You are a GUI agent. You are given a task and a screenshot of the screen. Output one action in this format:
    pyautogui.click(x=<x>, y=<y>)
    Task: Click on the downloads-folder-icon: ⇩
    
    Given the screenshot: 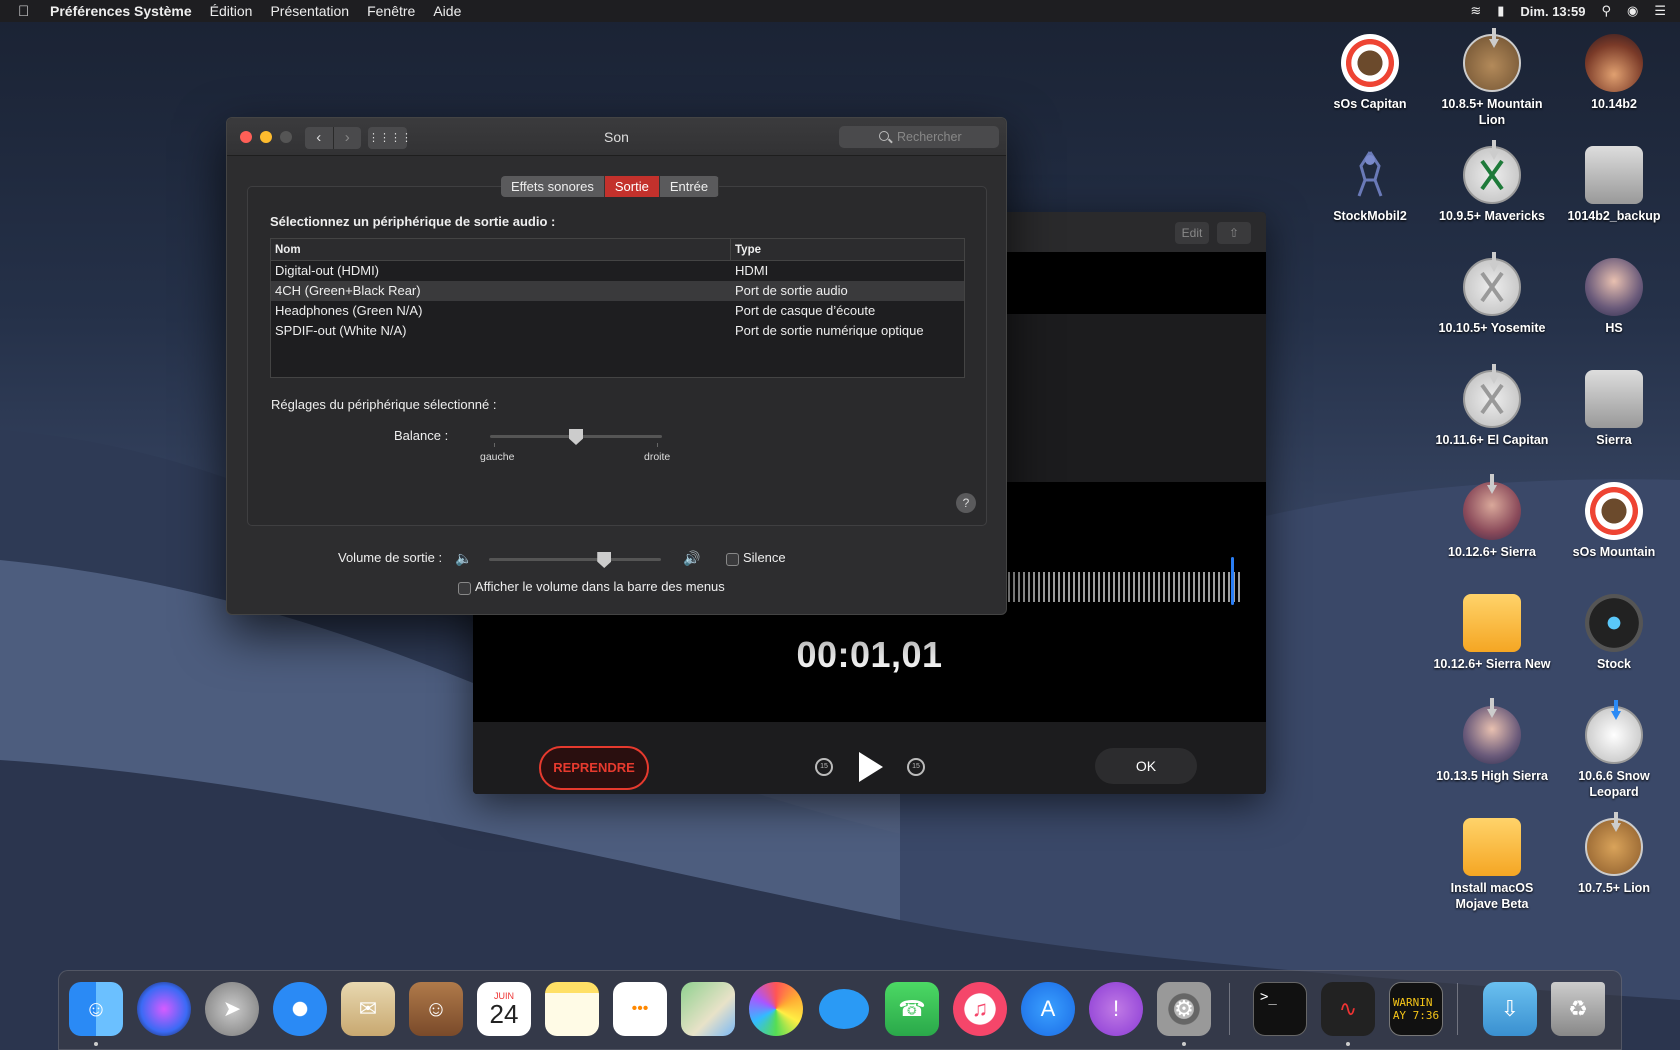 What is the action you would take?
    pyautogui.click(x=1510, y=1009)
    